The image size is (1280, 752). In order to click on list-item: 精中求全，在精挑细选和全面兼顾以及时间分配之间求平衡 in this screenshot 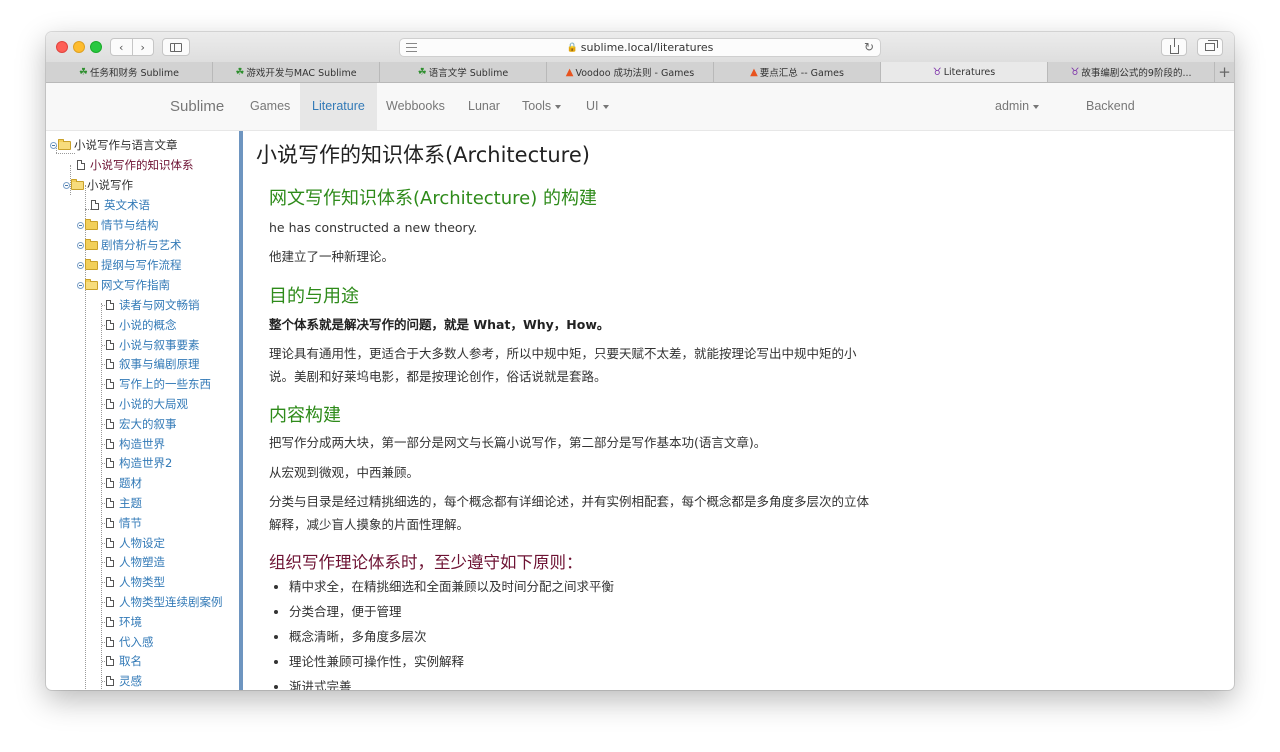, I will do `click(589, 588)`.